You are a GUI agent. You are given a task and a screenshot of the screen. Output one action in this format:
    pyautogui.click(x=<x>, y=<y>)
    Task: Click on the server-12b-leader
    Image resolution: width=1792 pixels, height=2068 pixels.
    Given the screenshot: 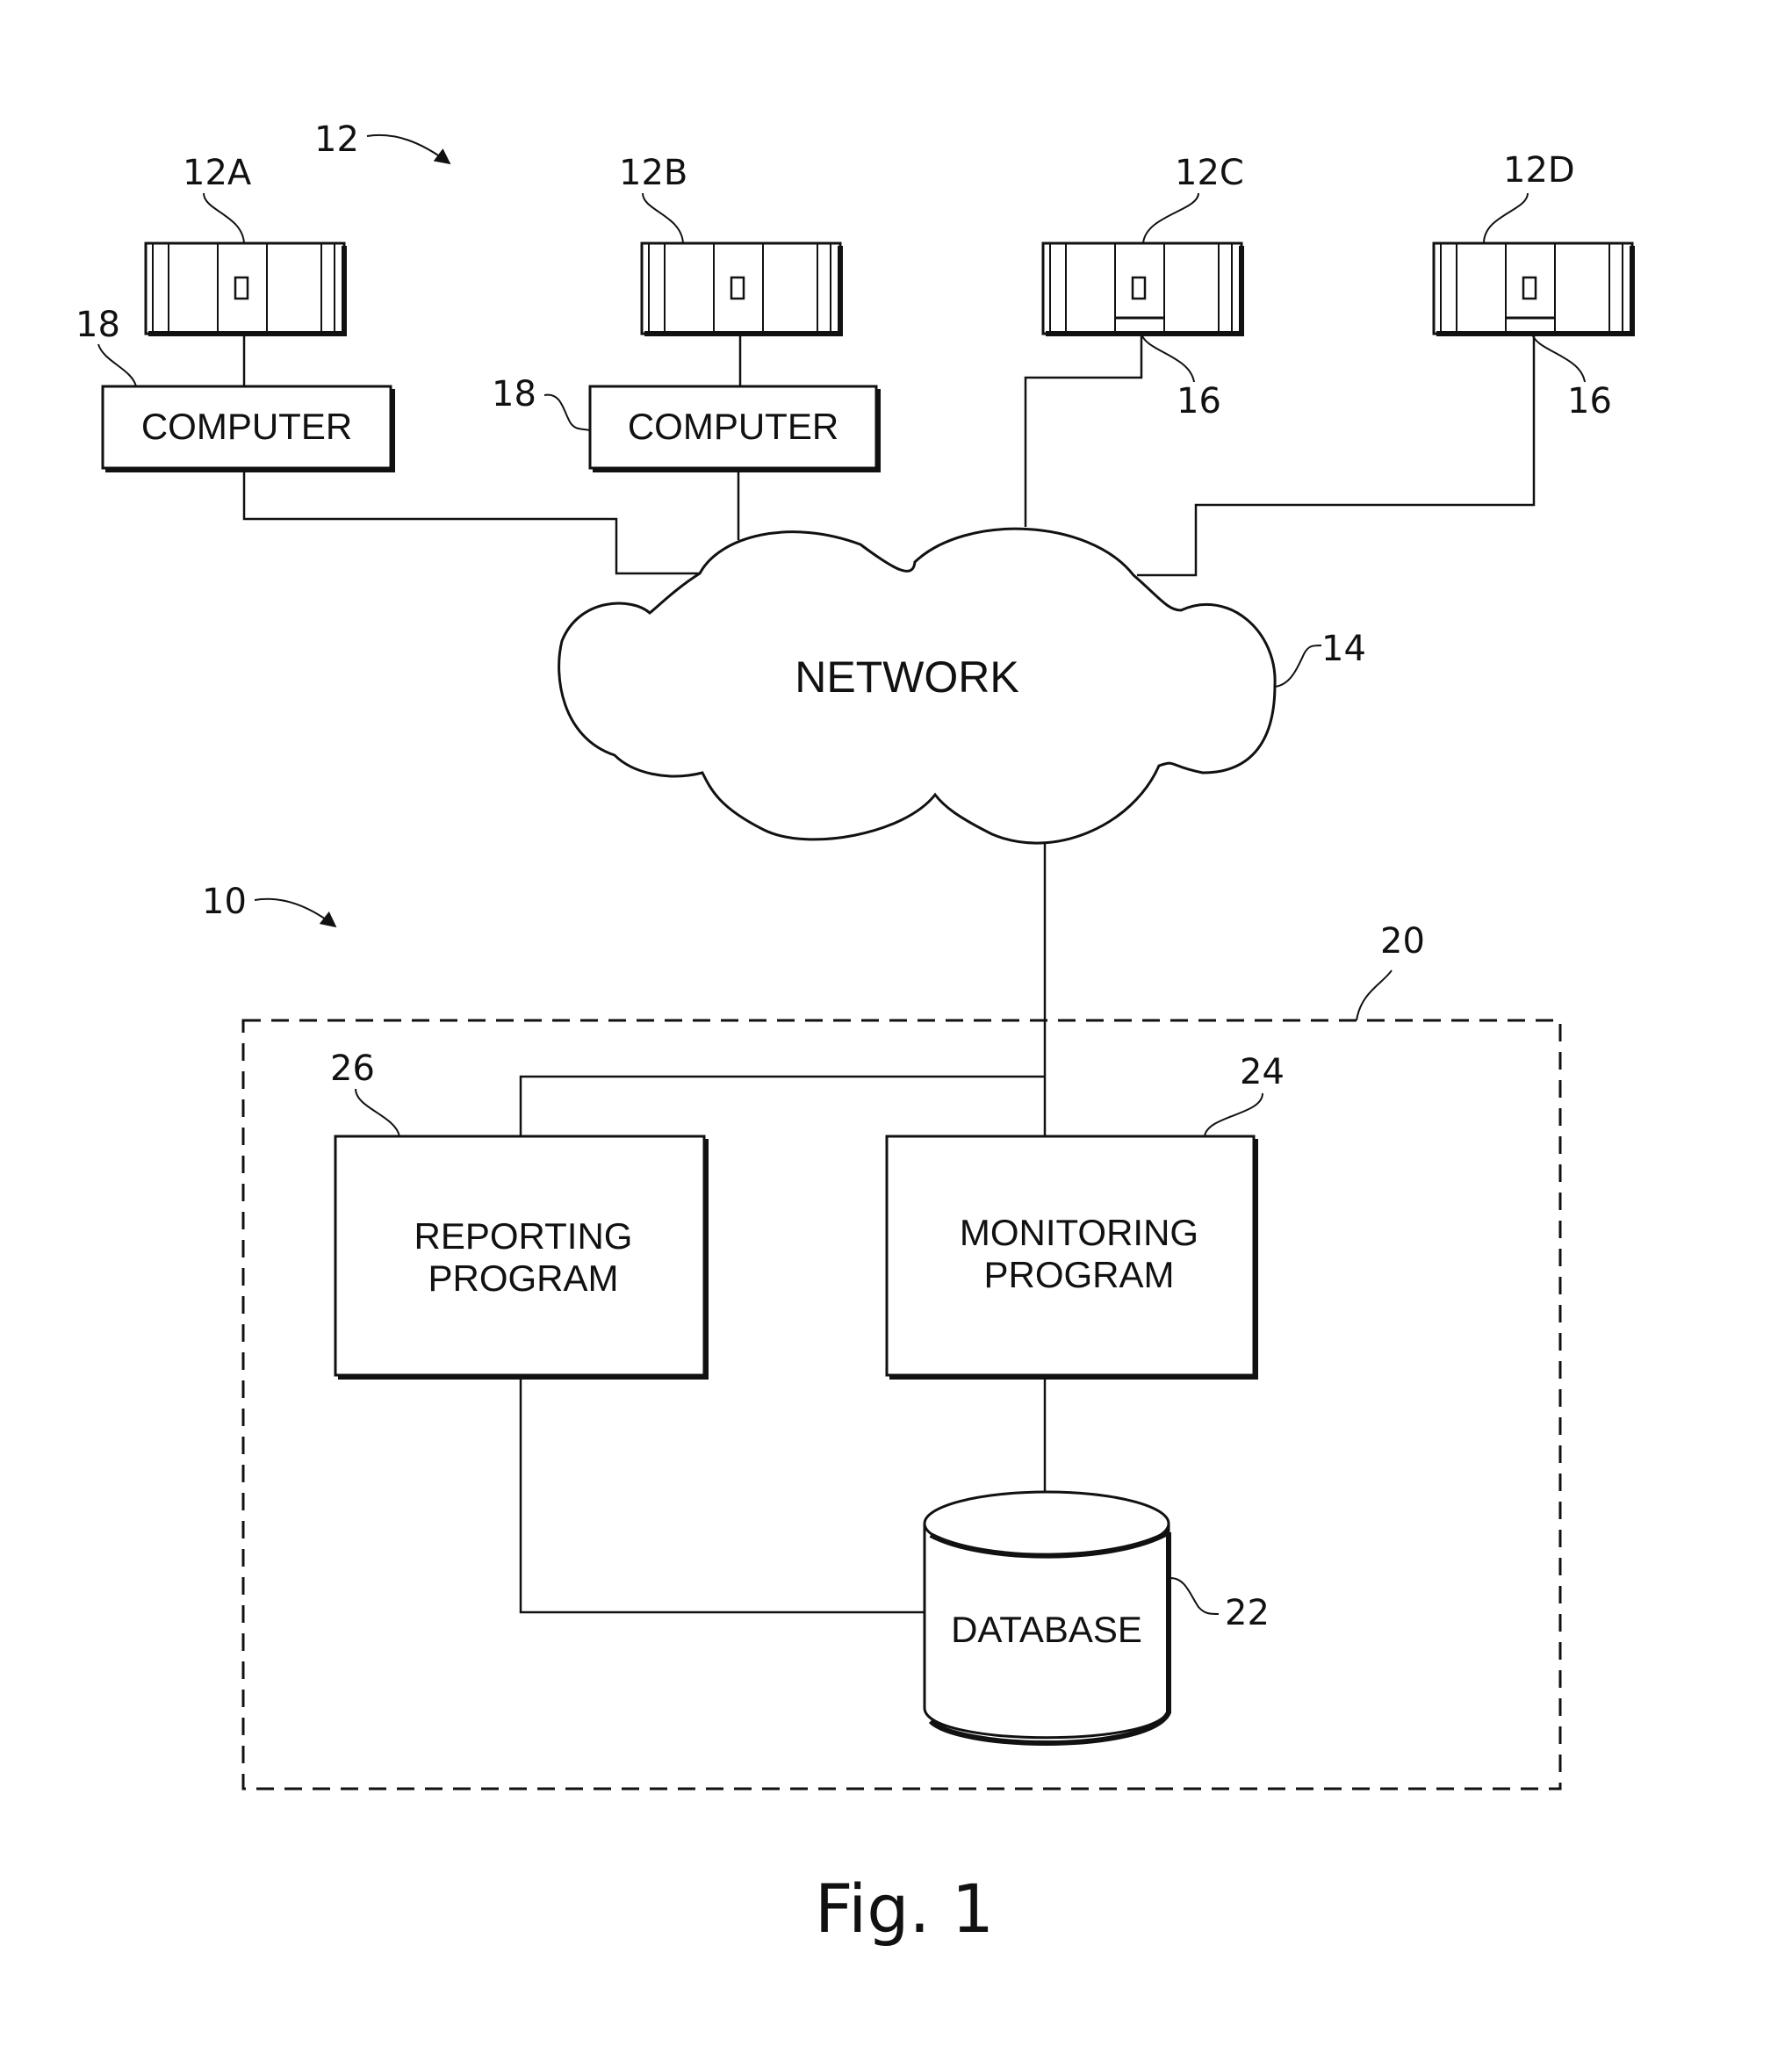 What is the action you would take?
    pyautogui.click(x=663, y=218)
    